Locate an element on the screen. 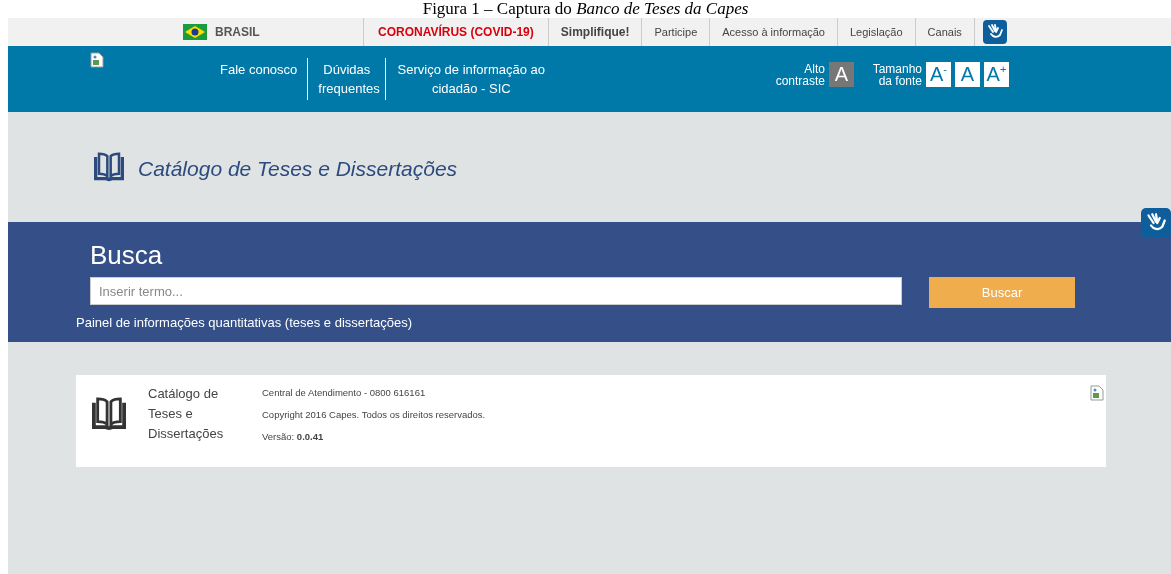  broken-image-icon is located at coordinates (97, 60).